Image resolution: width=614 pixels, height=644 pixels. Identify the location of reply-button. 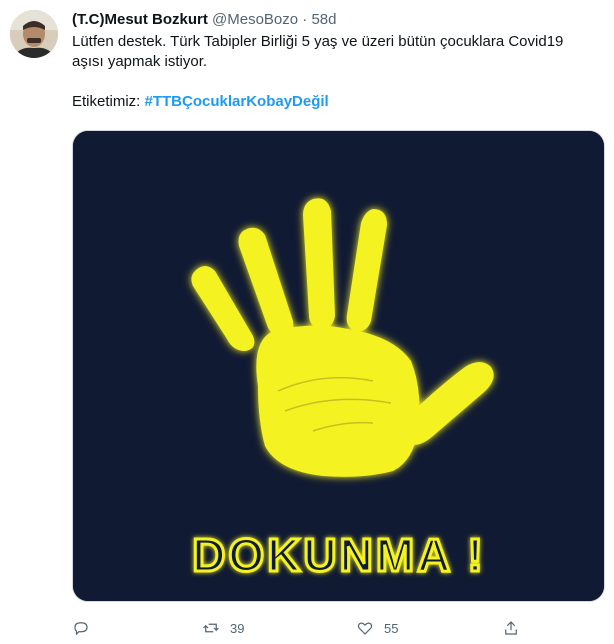
(86, 628).